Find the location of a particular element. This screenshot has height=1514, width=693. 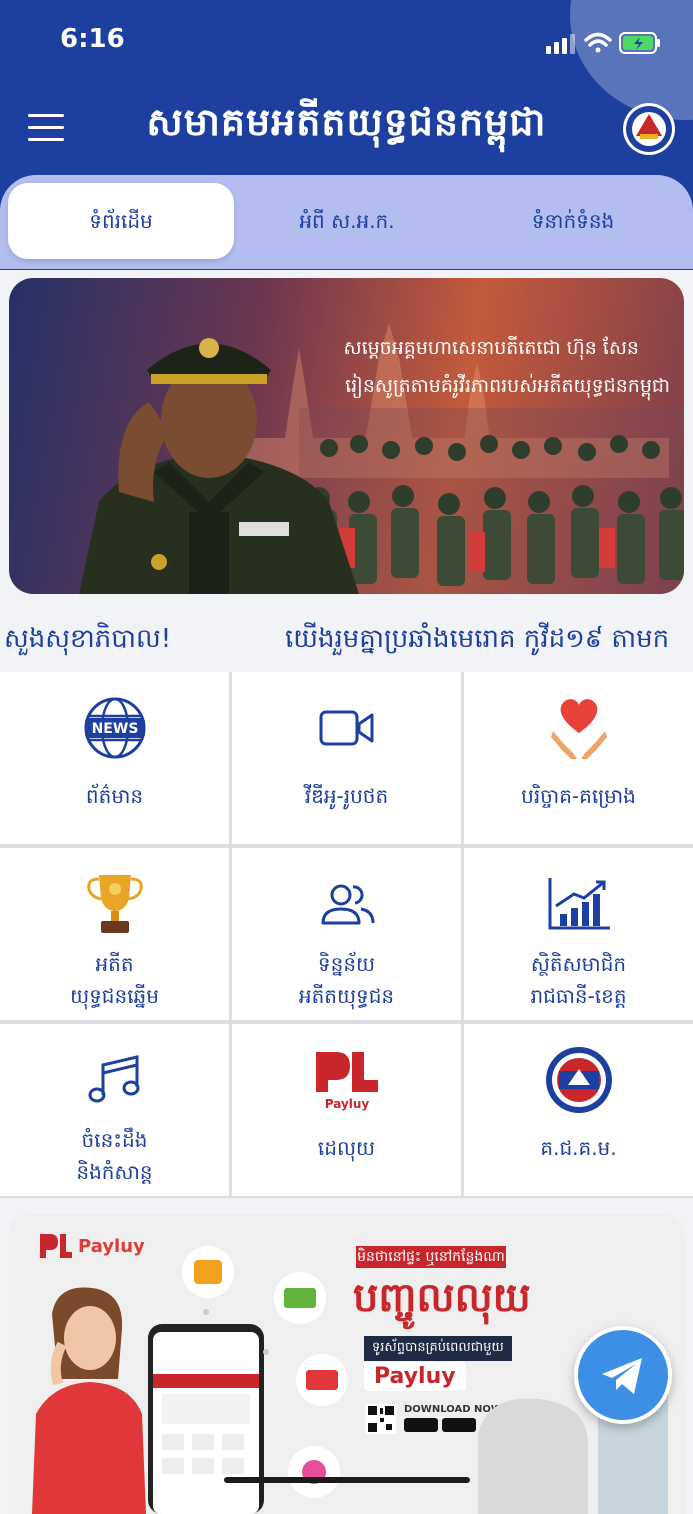

bar-chart-icon is located at coordinates (579, 904).